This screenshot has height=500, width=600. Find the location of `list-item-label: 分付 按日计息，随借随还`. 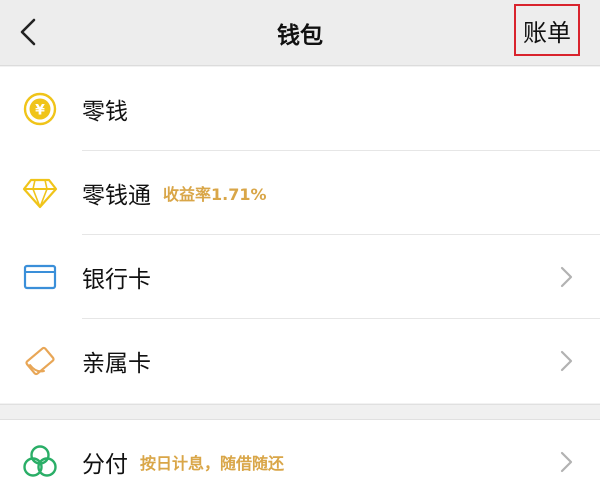

list-item-label: 分付 按日计息，随借随还 is located at coordinates (183, 465).